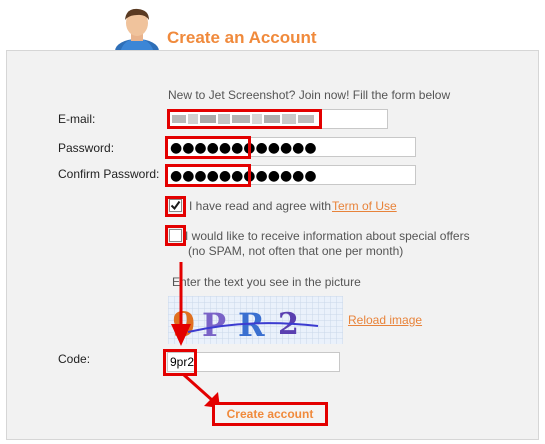 The width and height of the screenshot is (545, 444). What do you see at coordinates (260, 206) in the screenshot?
I see `agree-text: I have read and agree with` at bounding box center [260, 206].